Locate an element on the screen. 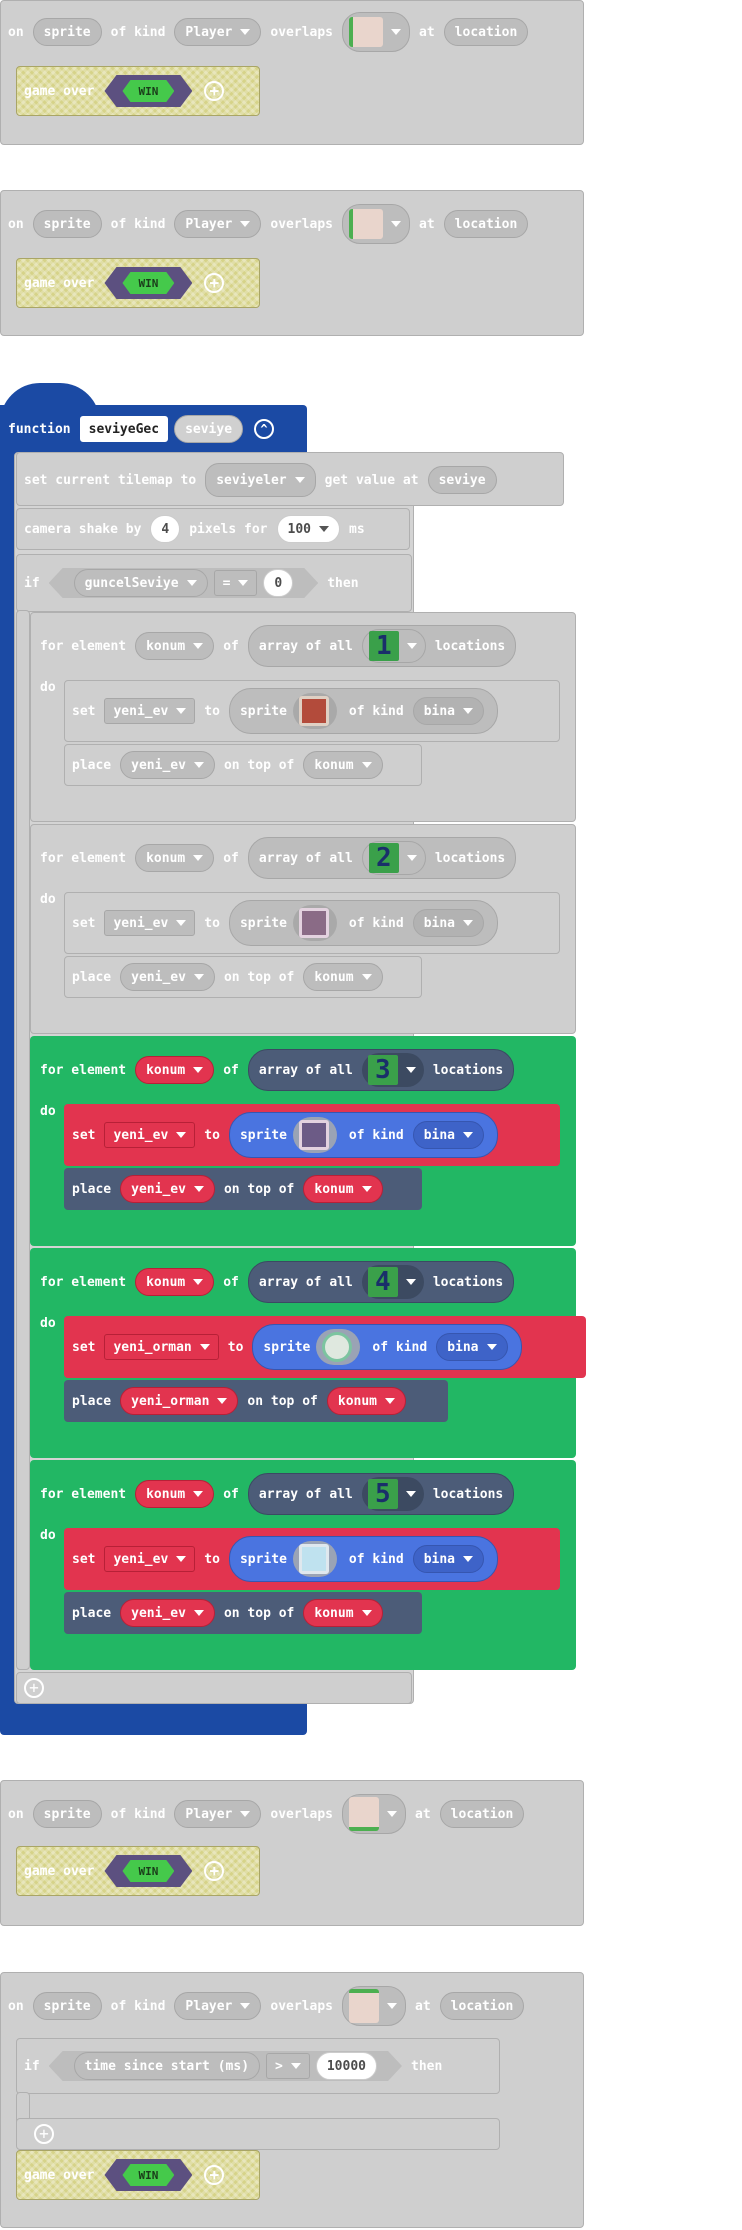  time-since-start-block: time since start (ms) is located at coordinates (167, 2066).